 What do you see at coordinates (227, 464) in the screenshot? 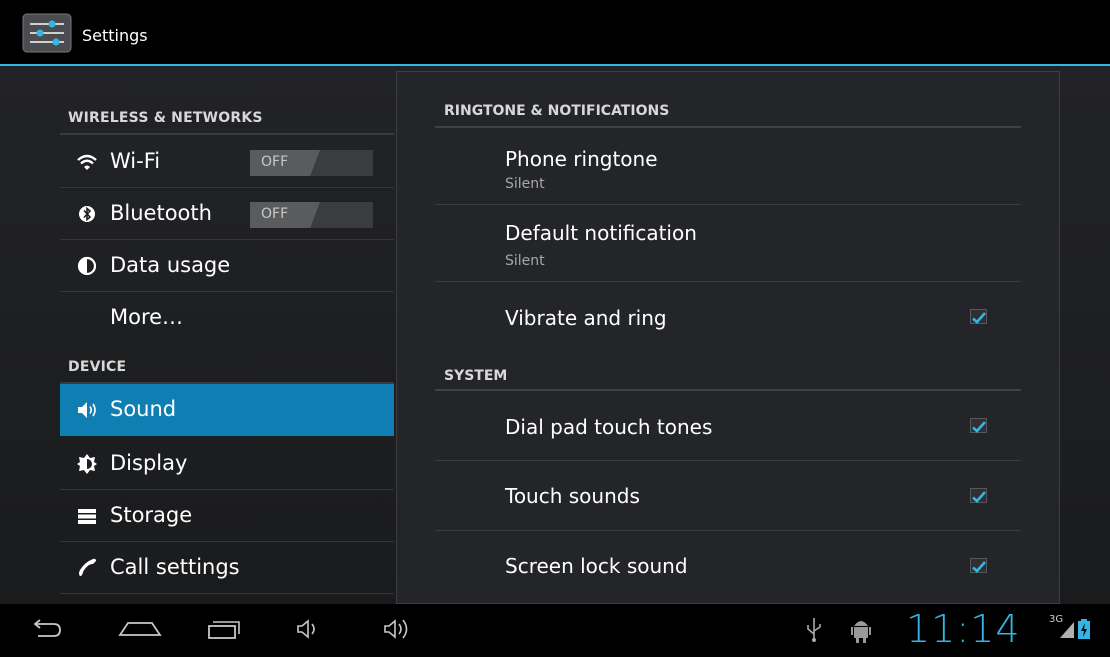
I see `sidebar-item-display: Display` at bounding box center [227, 464].